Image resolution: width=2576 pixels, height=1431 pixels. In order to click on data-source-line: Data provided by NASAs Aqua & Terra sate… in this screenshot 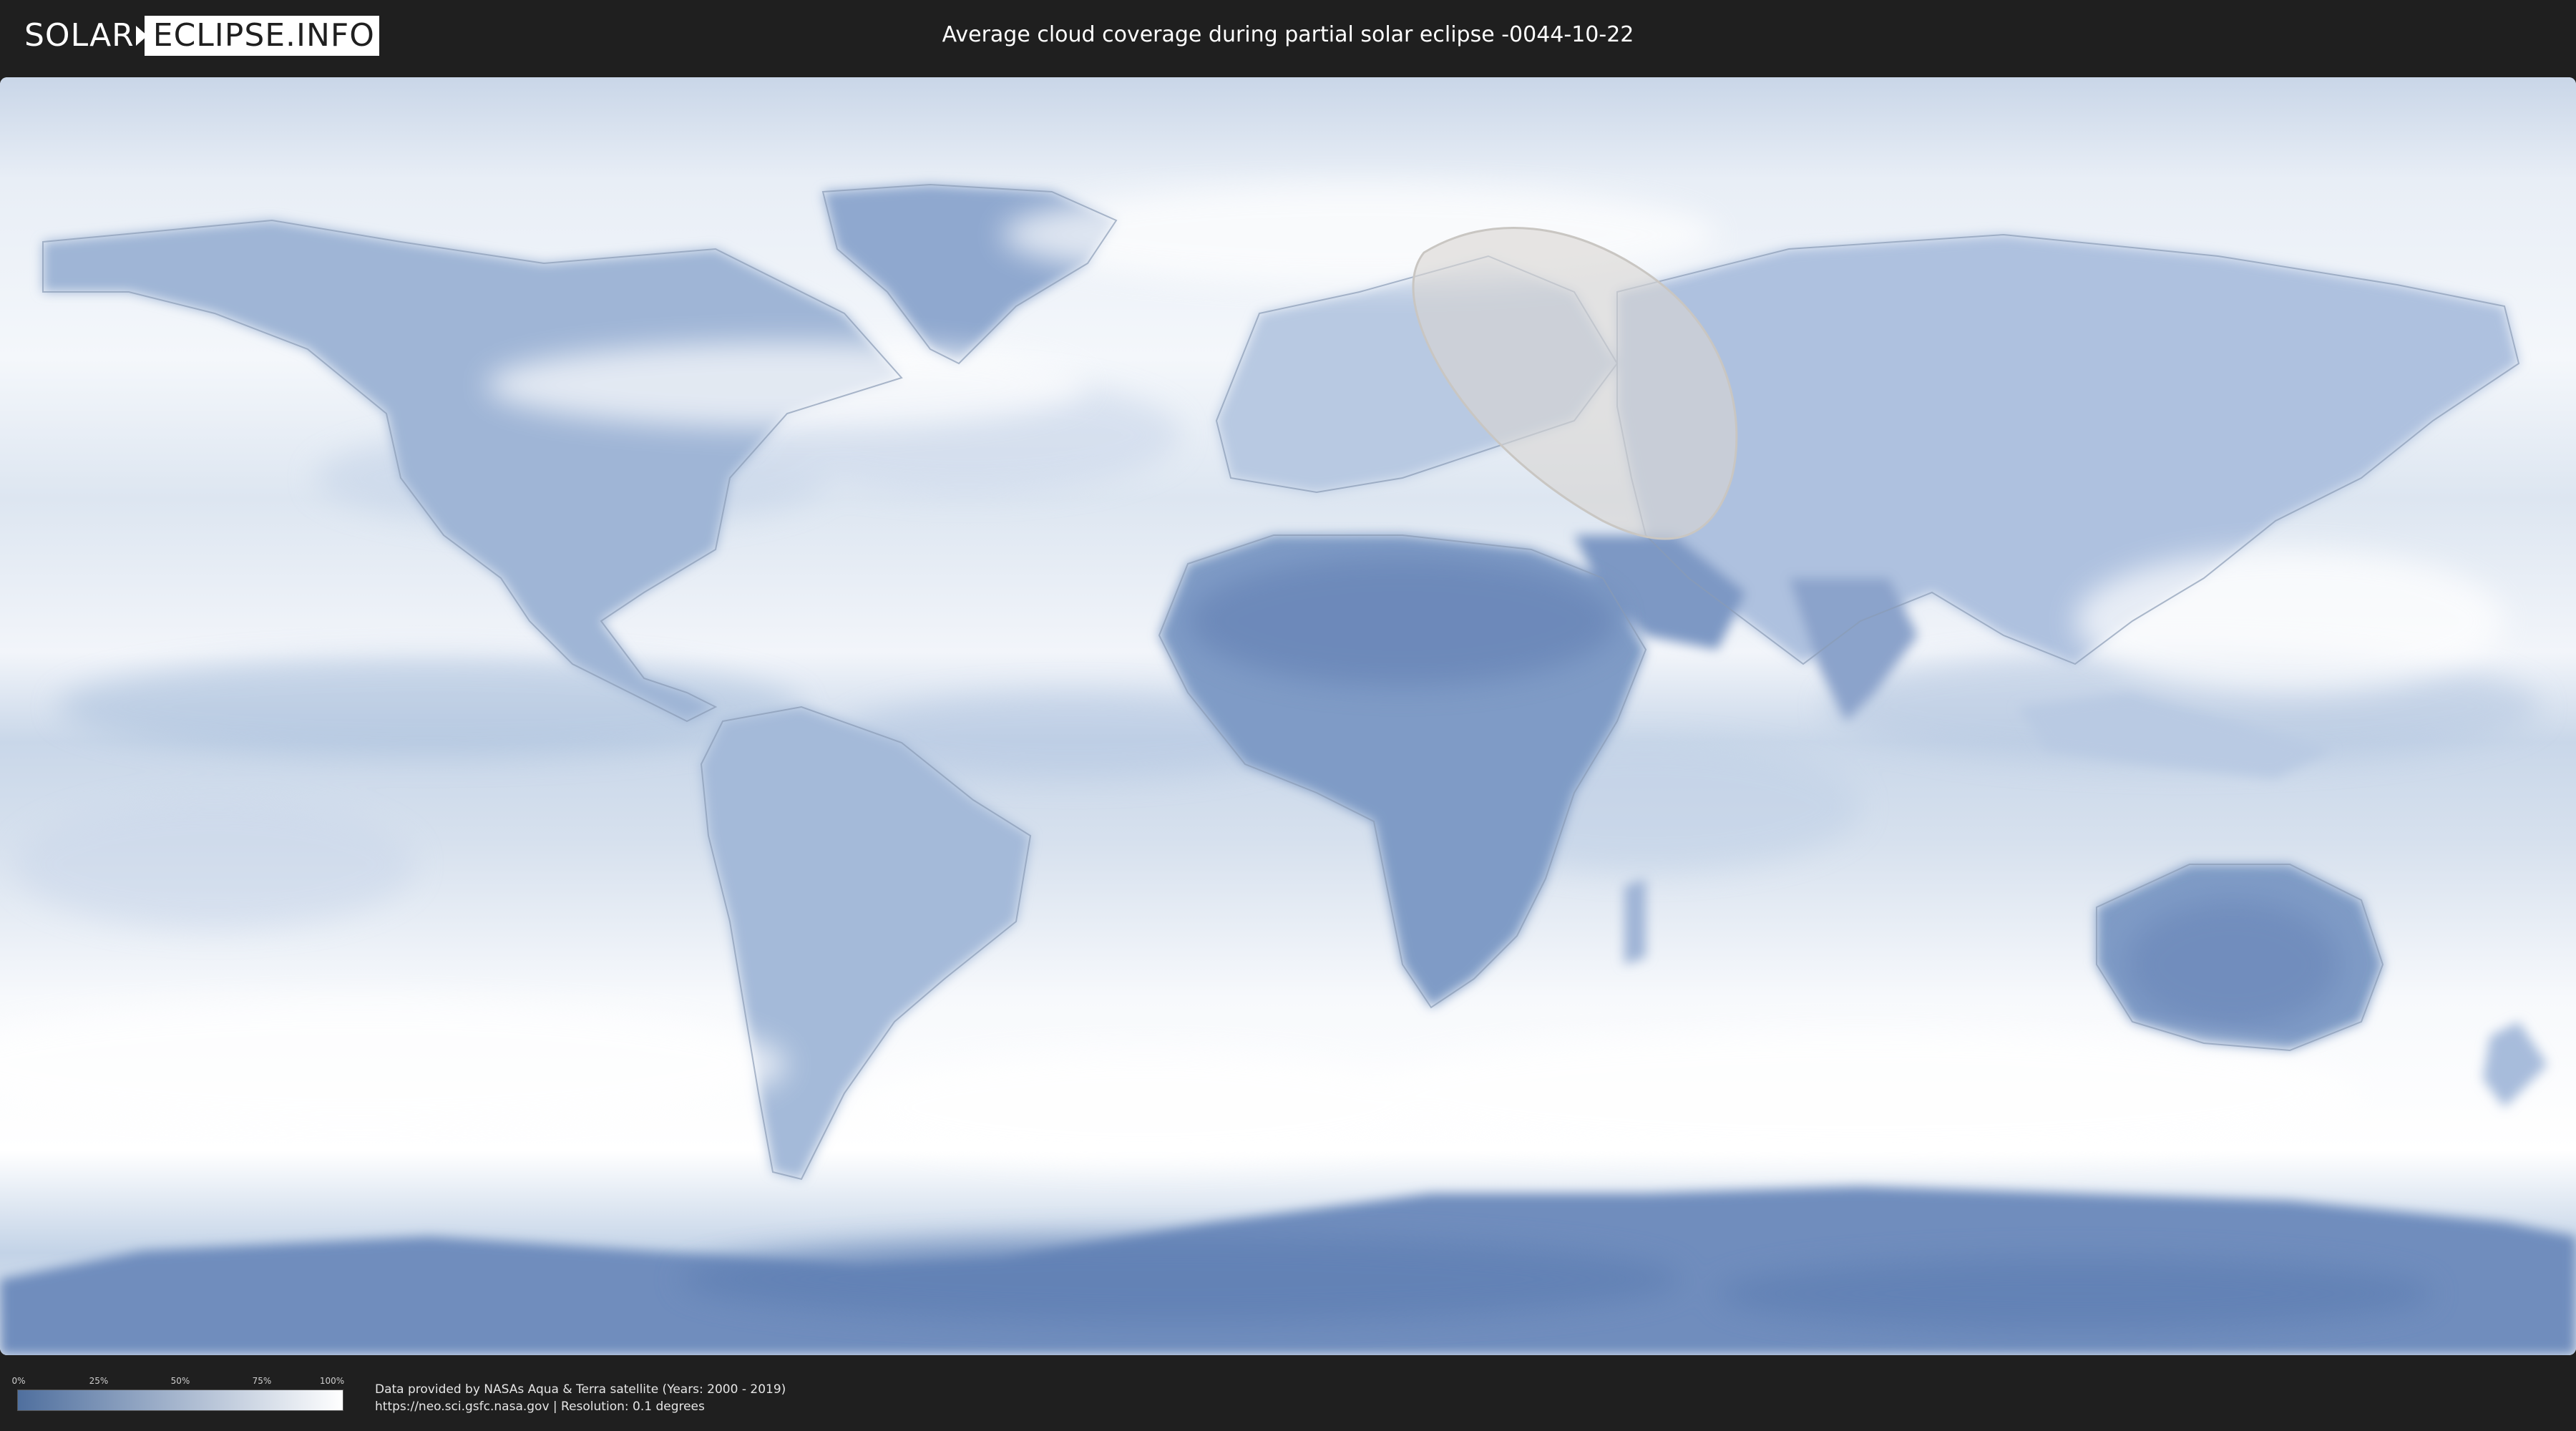, I will do `click(580, 1389)`.